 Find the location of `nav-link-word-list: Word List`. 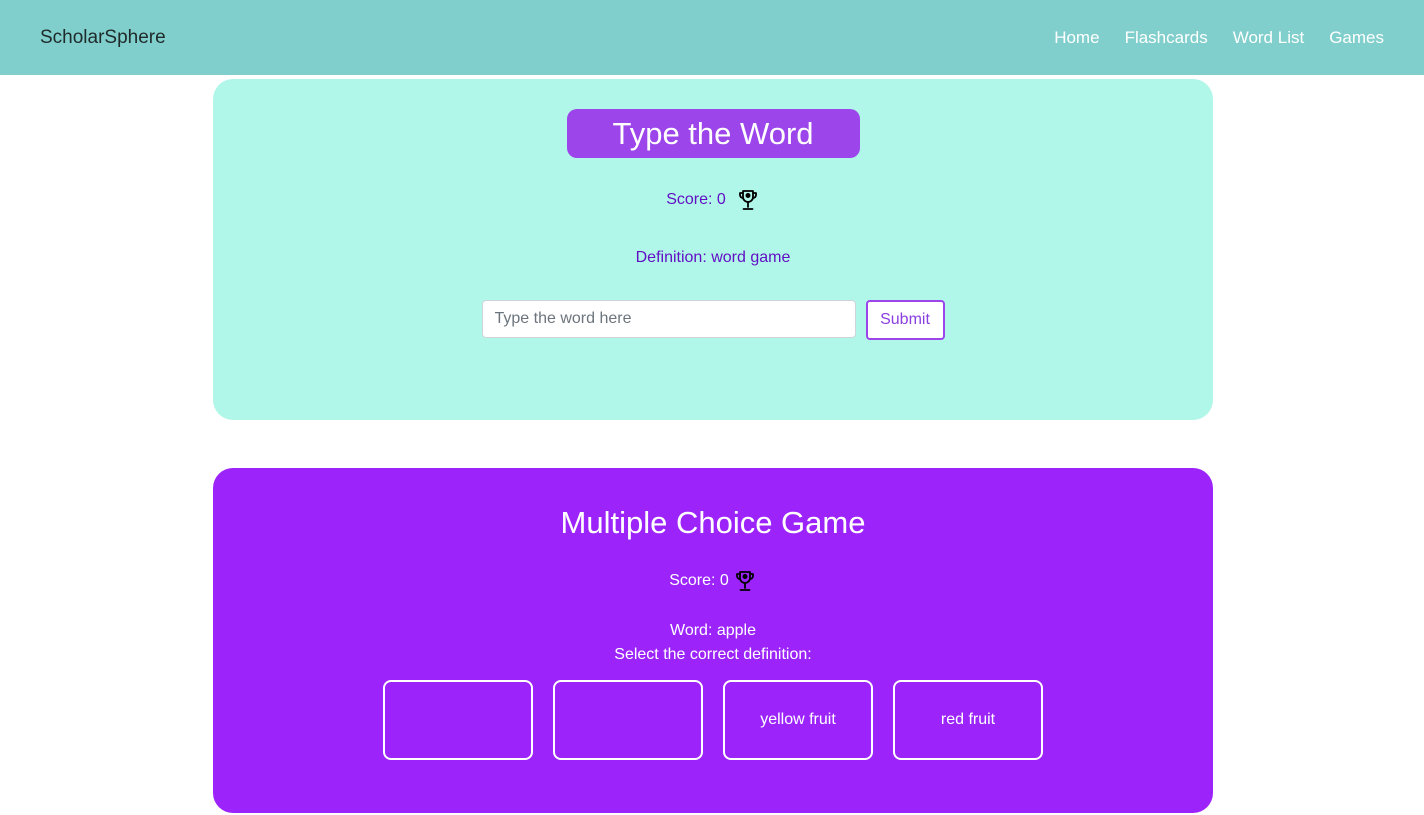

nav-link-word-list: Word List is located at coordinates (1269, 38).